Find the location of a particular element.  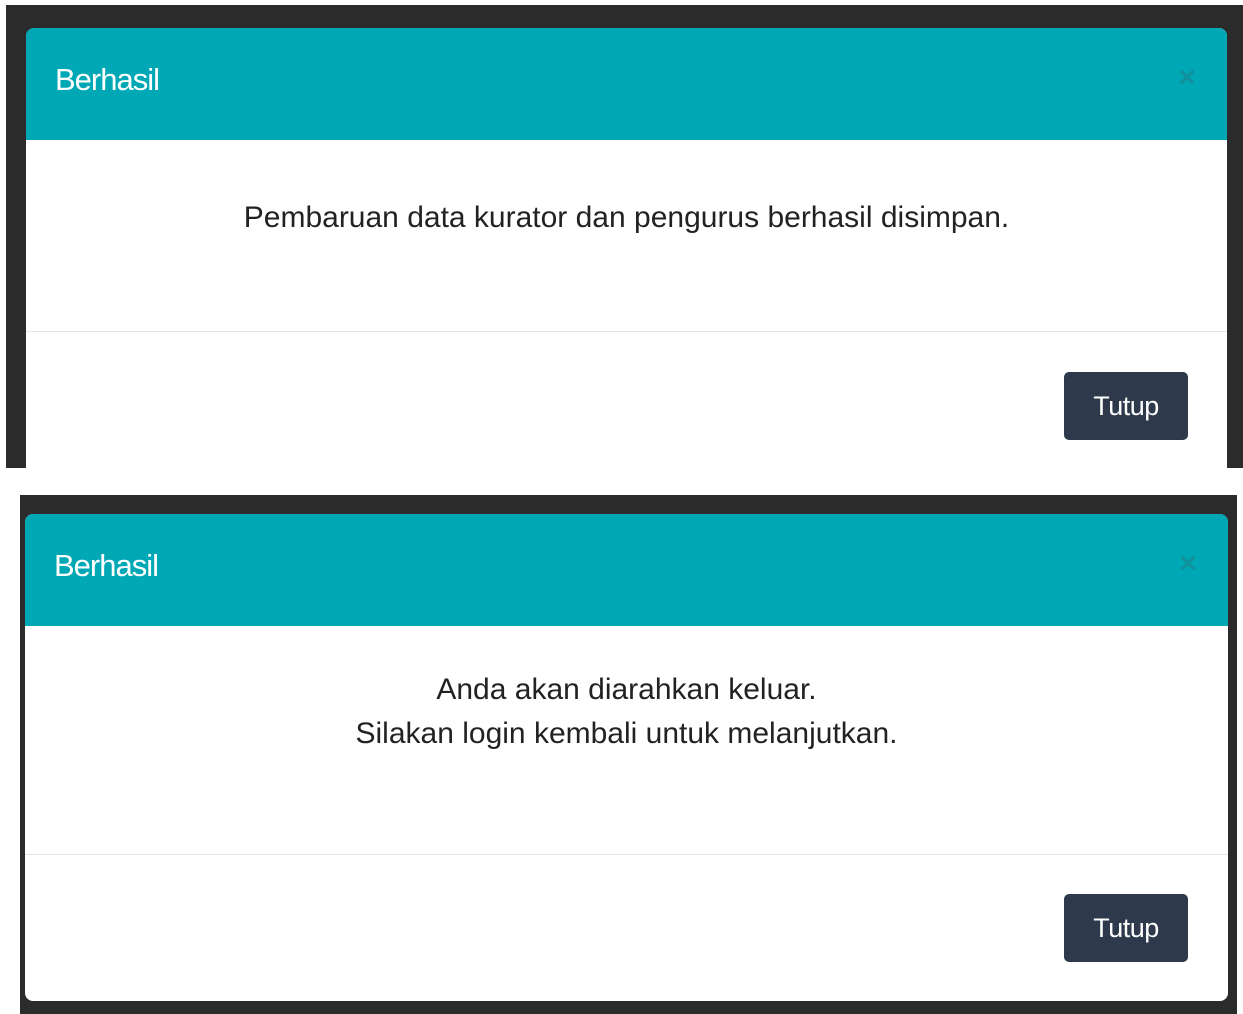

dialog-message-line: Anda akan diarahkan keluar. is located at coordinates (626, 689).